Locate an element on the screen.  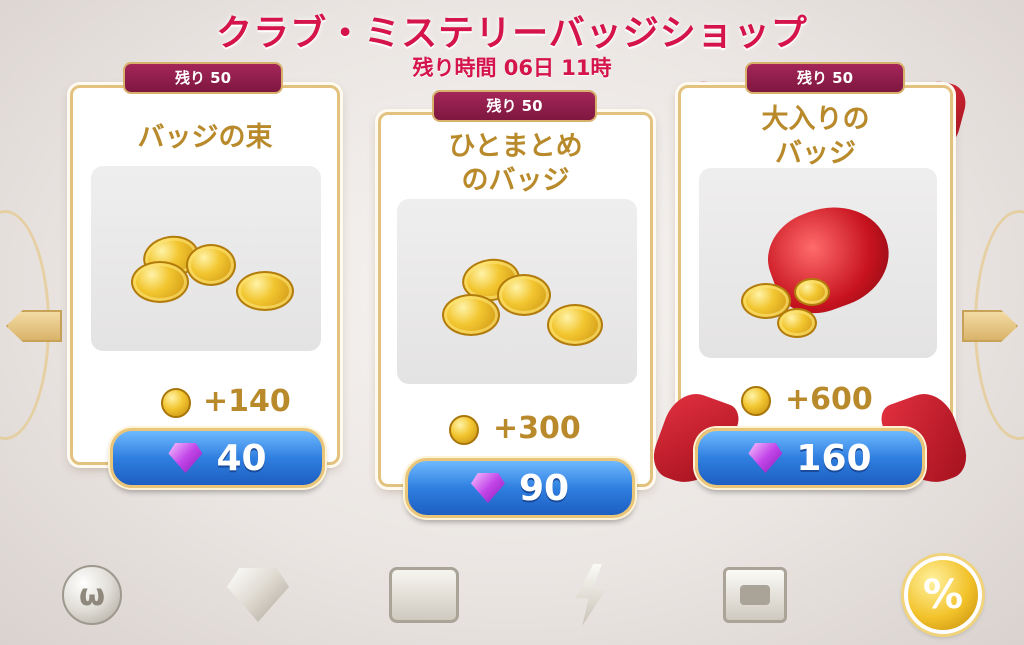
tab-tickets is located at coordinates (755, 595).